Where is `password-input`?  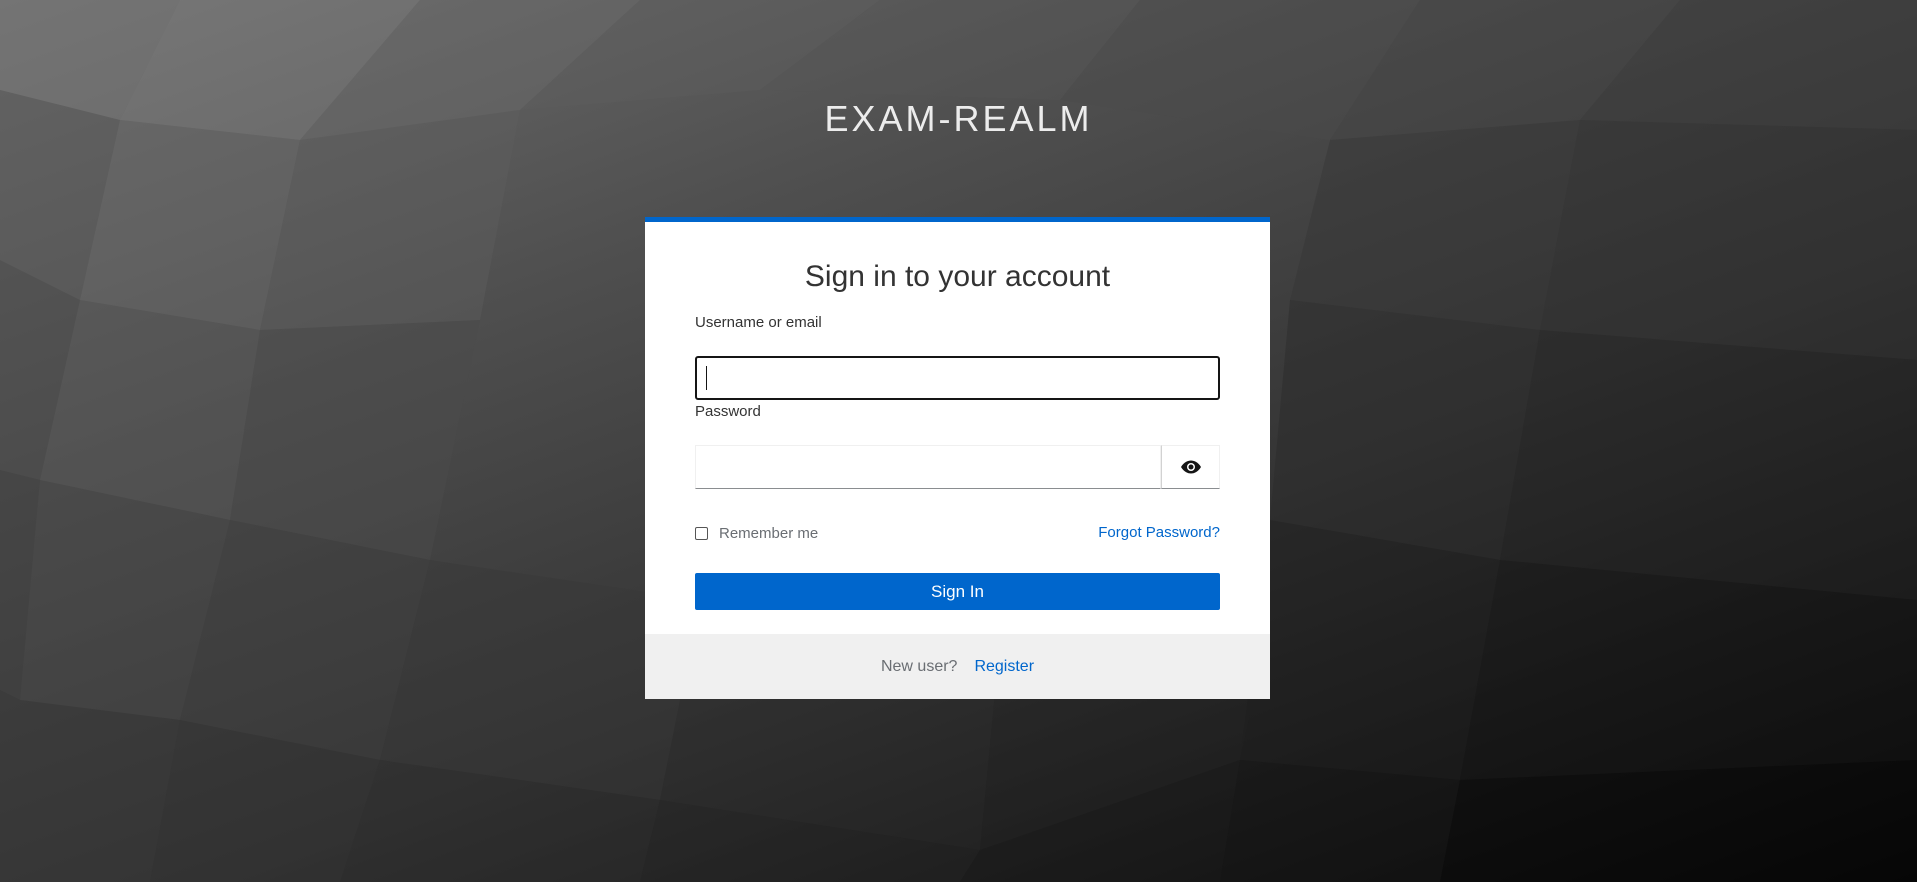 password-input is located at coordinates (928, 467).